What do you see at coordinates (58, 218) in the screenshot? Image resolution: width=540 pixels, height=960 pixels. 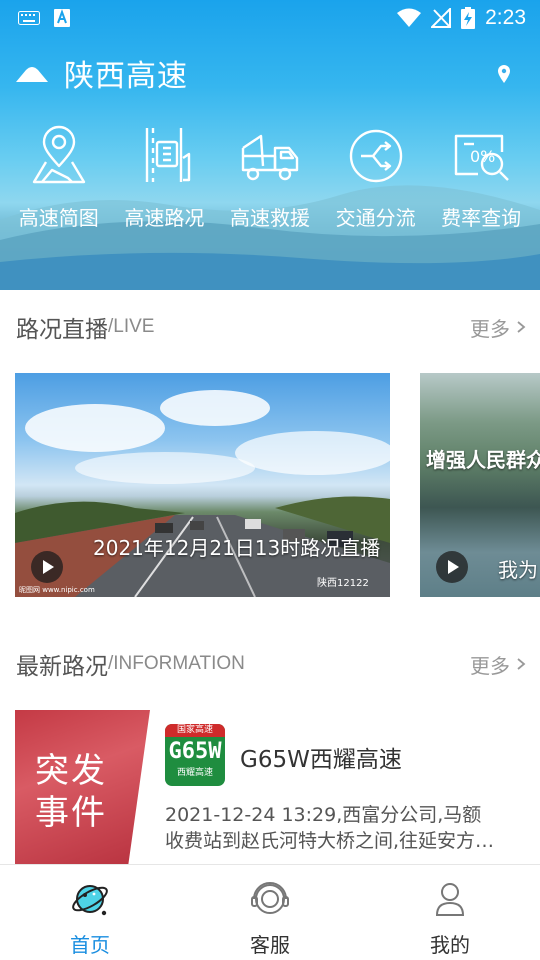 I see `quick-action-label: 高速简图` at bounding box center [58, 218].